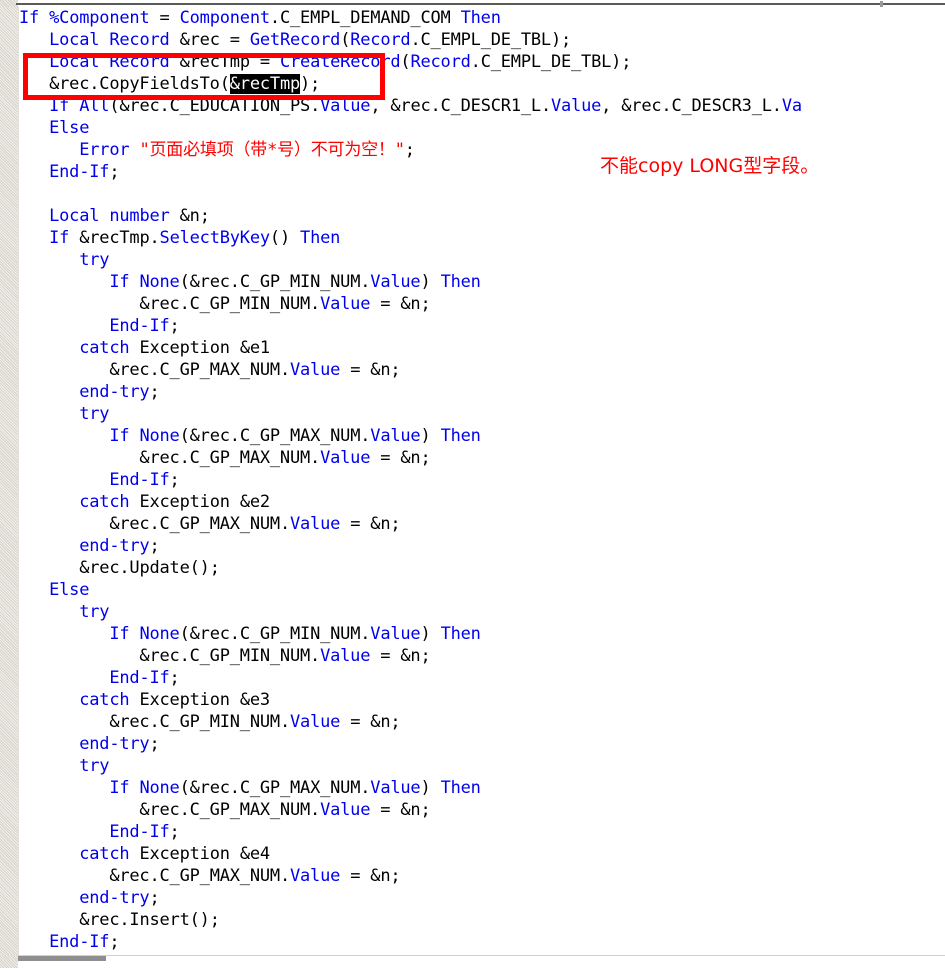  I want to click on editor-gutter, so click(9, 481).